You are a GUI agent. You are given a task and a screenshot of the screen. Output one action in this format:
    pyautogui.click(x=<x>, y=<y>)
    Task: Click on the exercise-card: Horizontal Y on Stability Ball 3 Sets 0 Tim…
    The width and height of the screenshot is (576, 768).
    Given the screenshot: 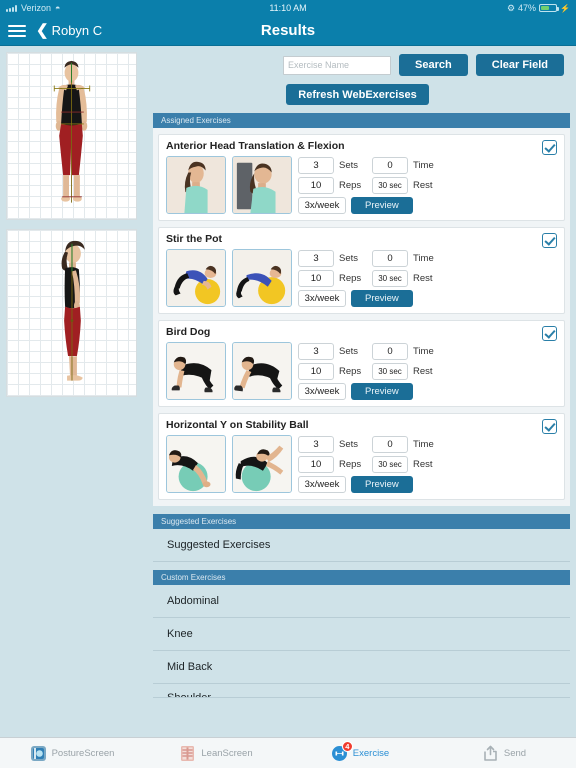 What is the action you would take?
    pyautogui.click(x=361, y=456)
    